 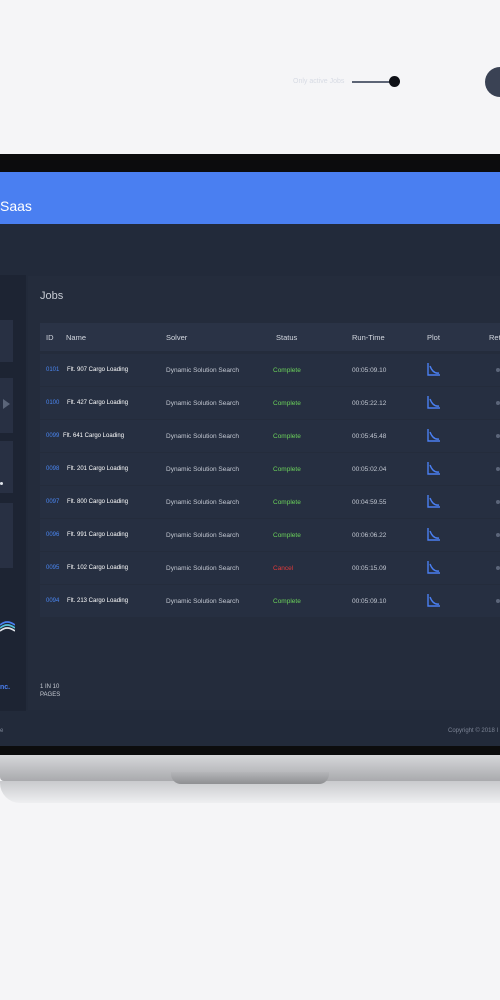 What do you see at coordinates (52, 370) in the screenshot?
I see `job-id: 0101` at bounding box center [52, 370].